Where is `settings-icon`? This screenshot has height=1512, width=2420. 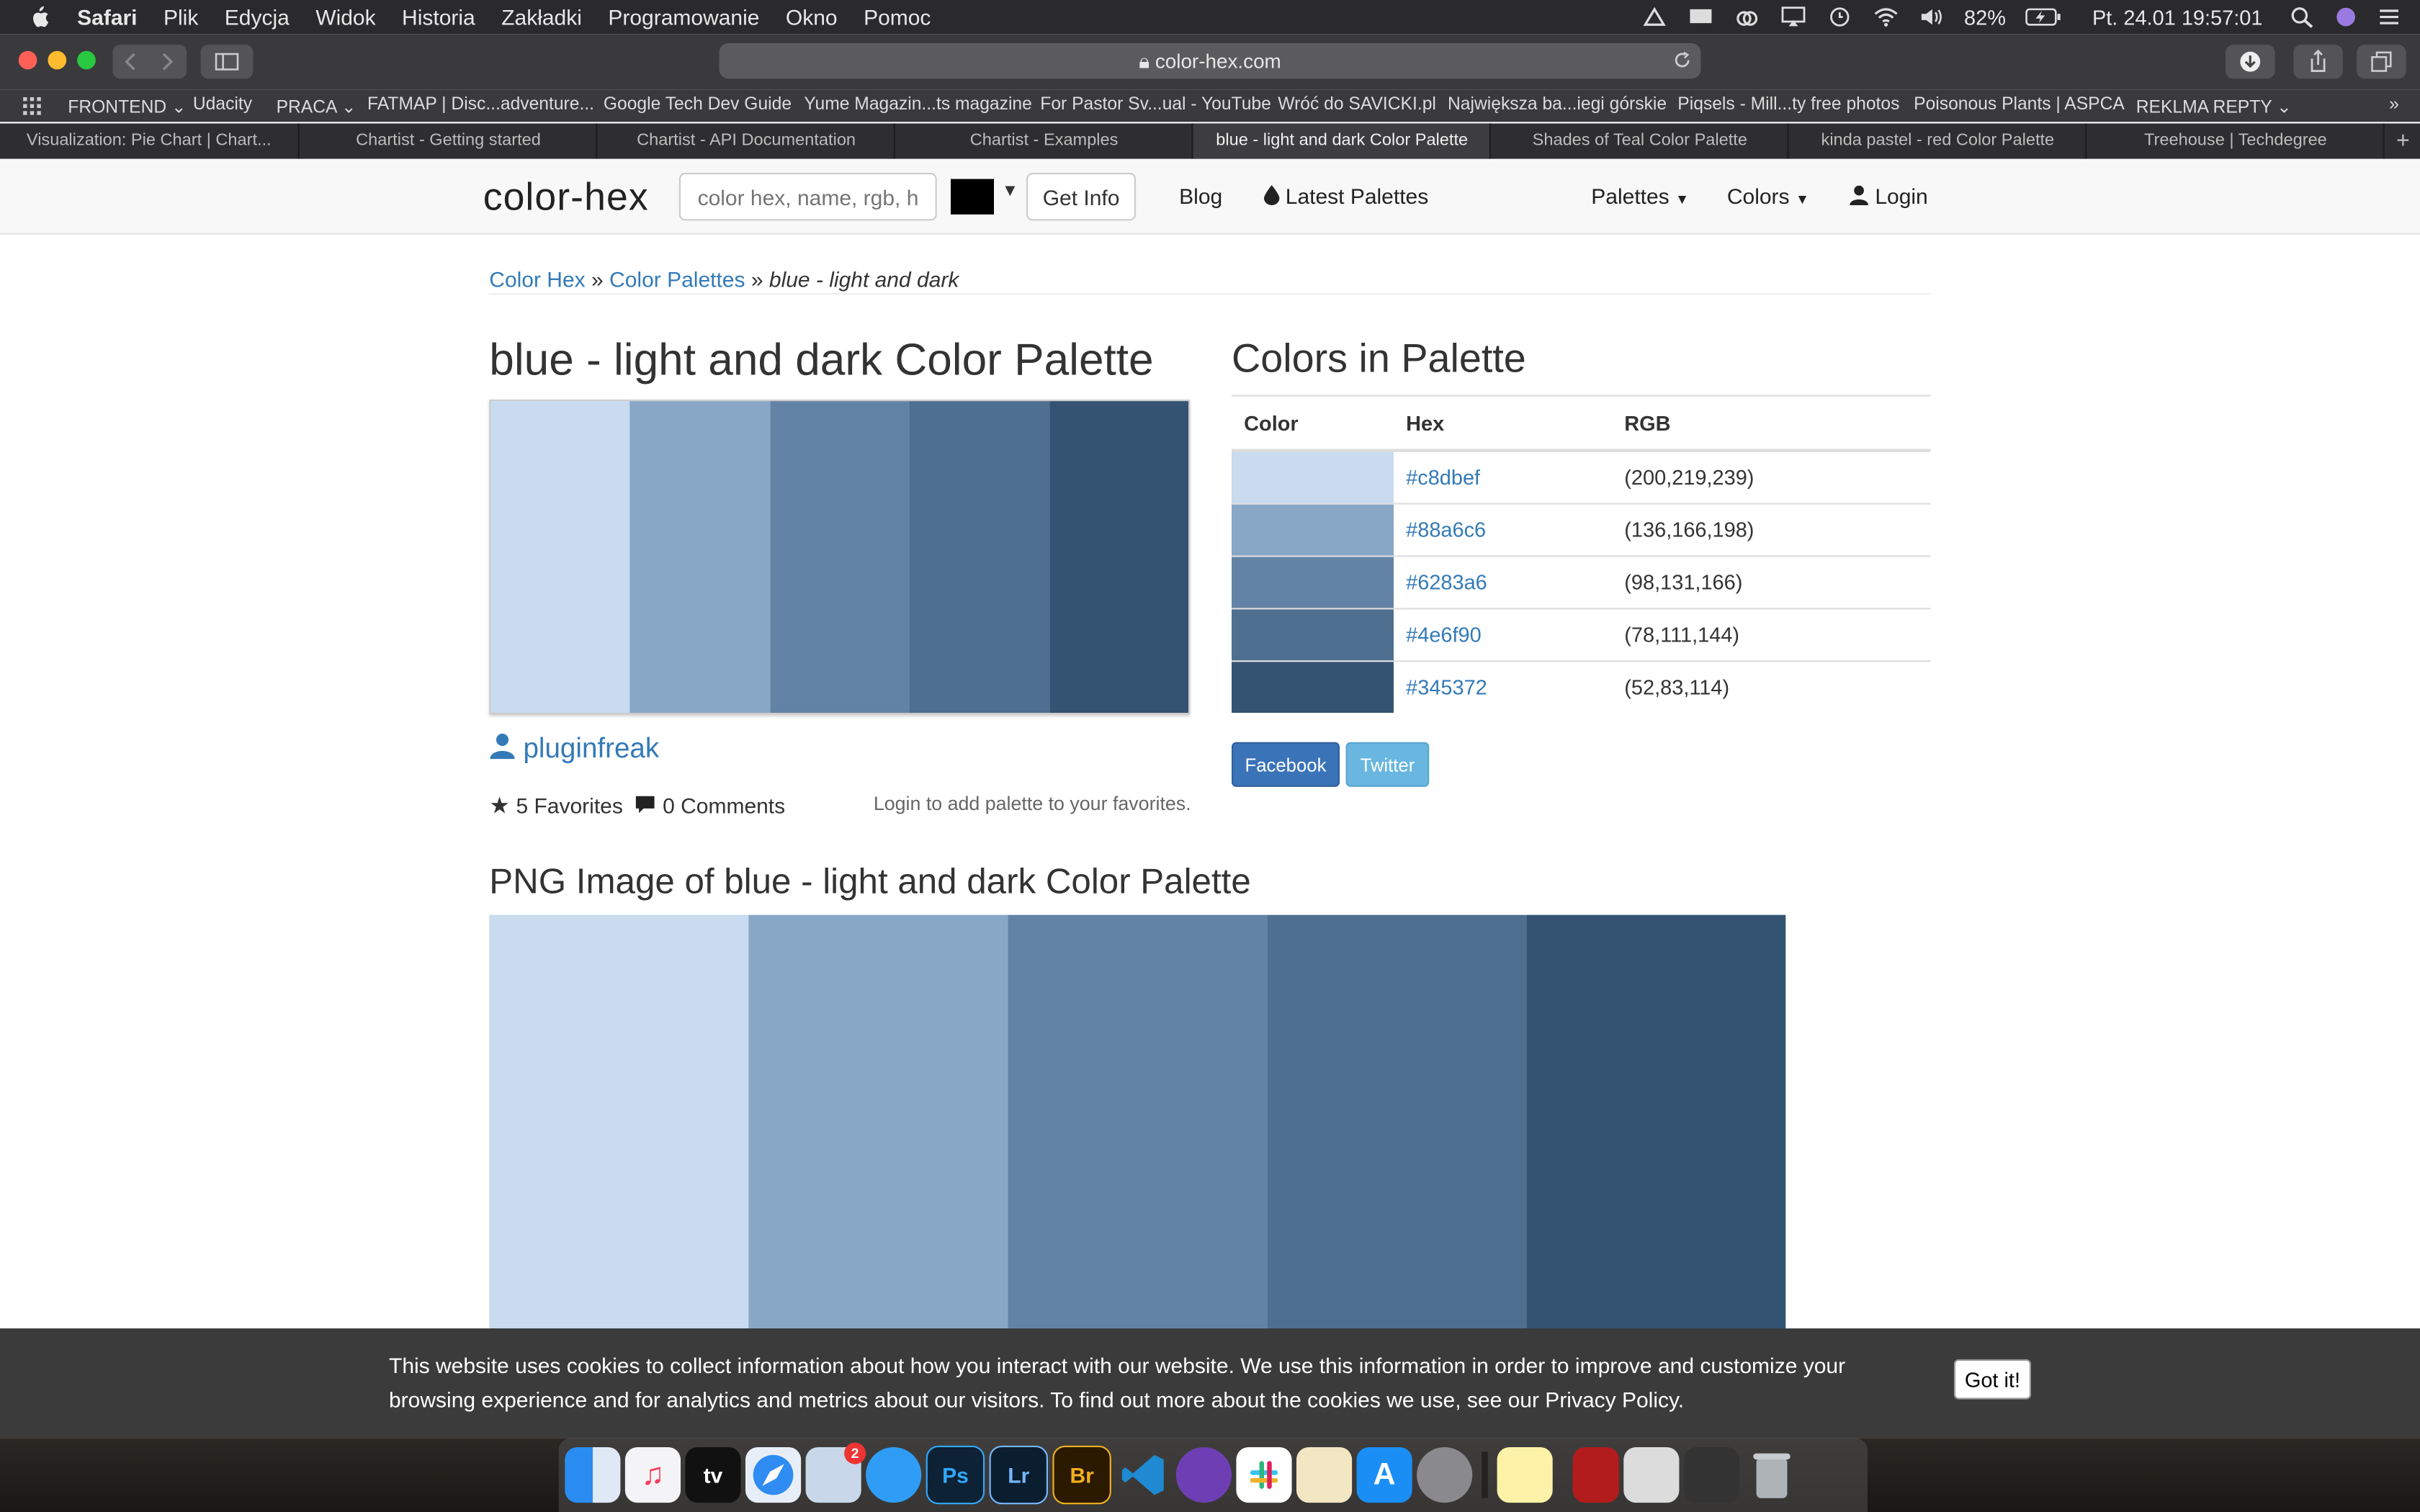
settings-icon is located at coordinates (1445, 1474).